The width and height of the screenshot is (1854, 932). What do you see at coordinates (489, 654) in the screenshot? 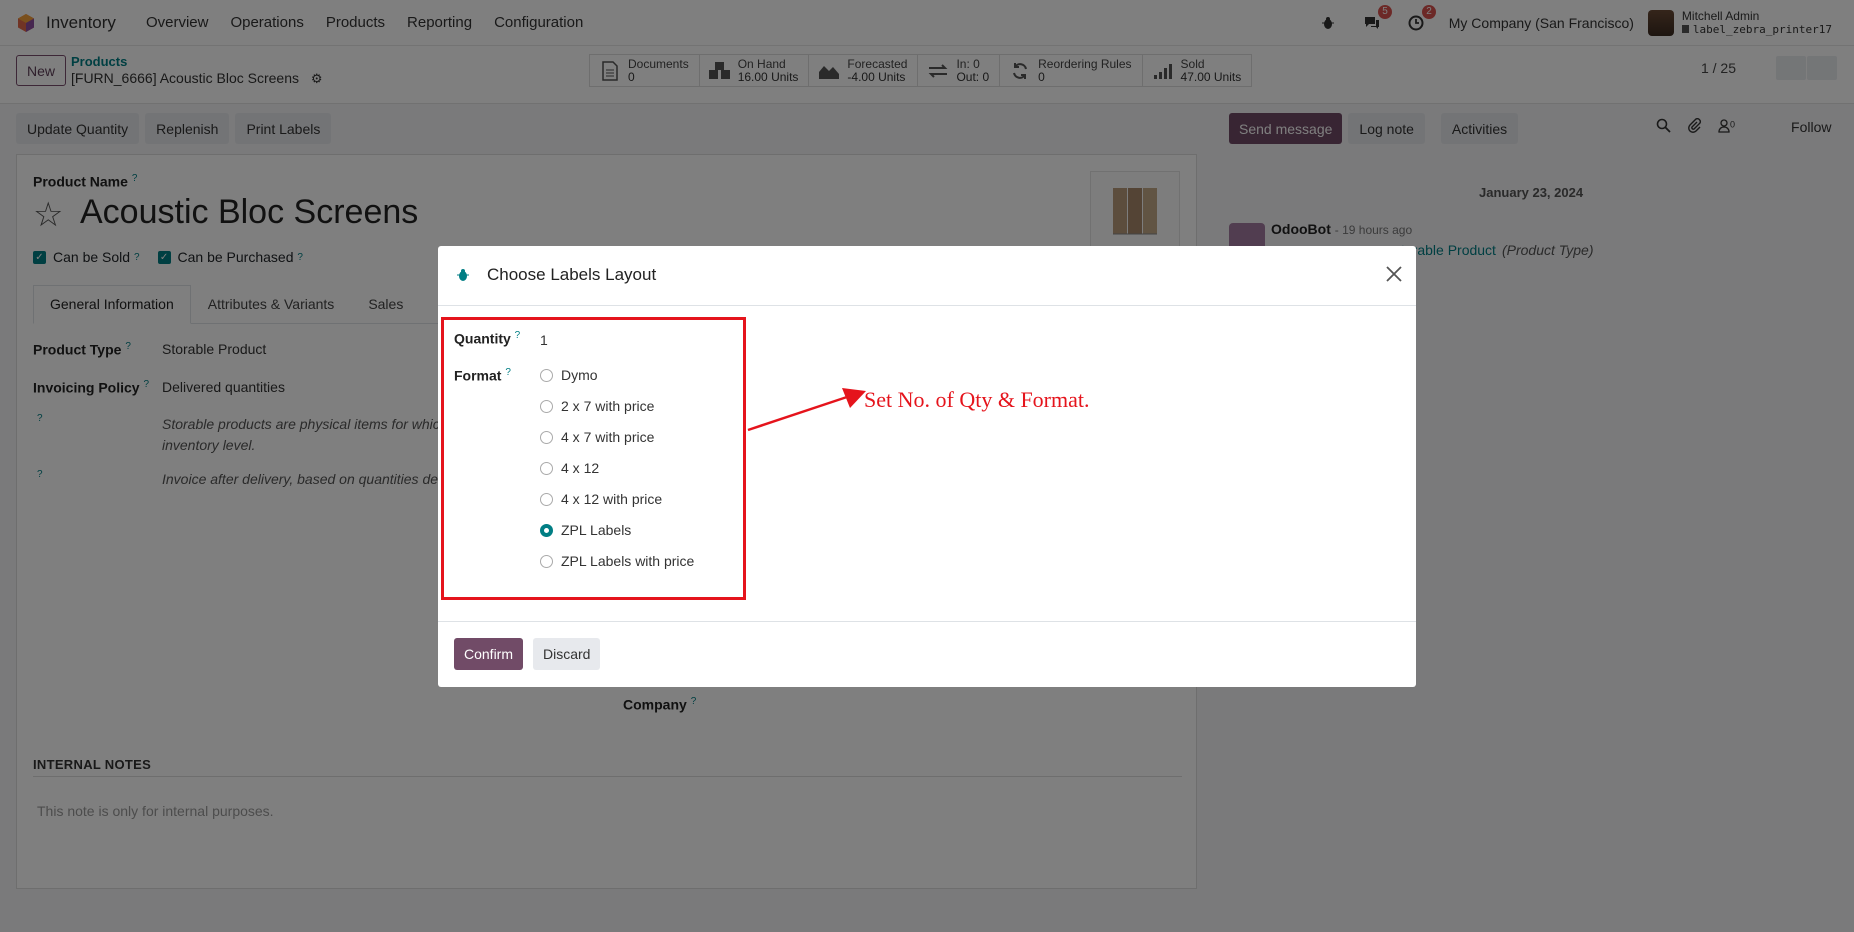
I see `confirm-button: Confirm` at bounding box center [489, 654].